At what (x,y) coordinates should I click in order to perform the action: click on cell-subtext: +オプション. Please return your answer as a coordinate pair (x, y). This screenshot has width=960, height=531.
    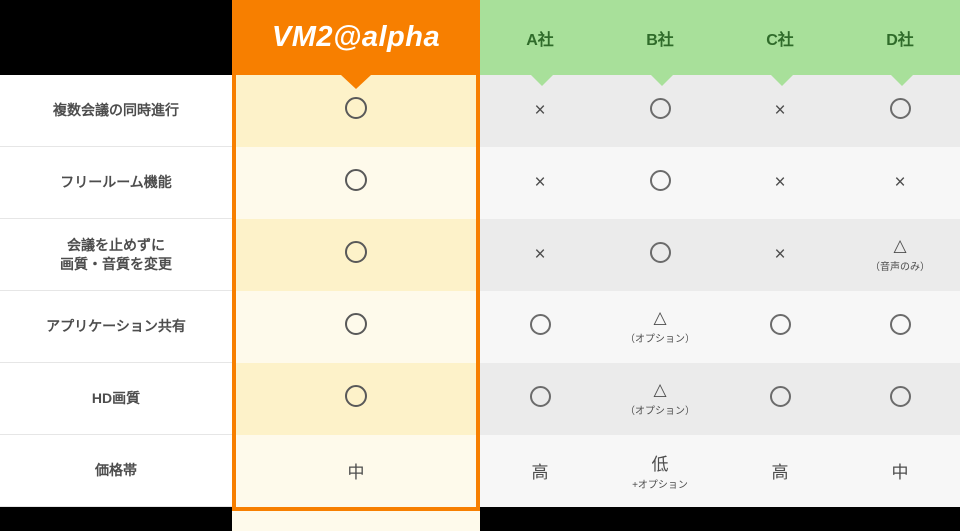
    Looking at the image, I should click on (660, 483).